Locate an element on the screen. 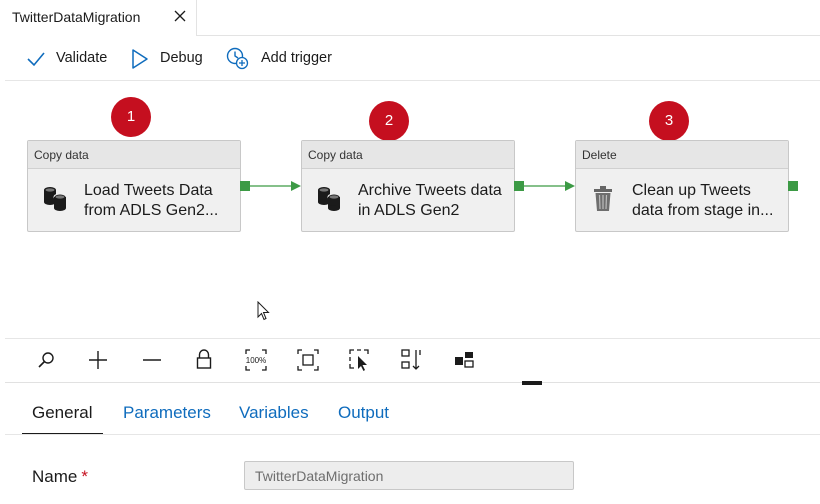  tabs-divider is located at coordinates (412, 434).